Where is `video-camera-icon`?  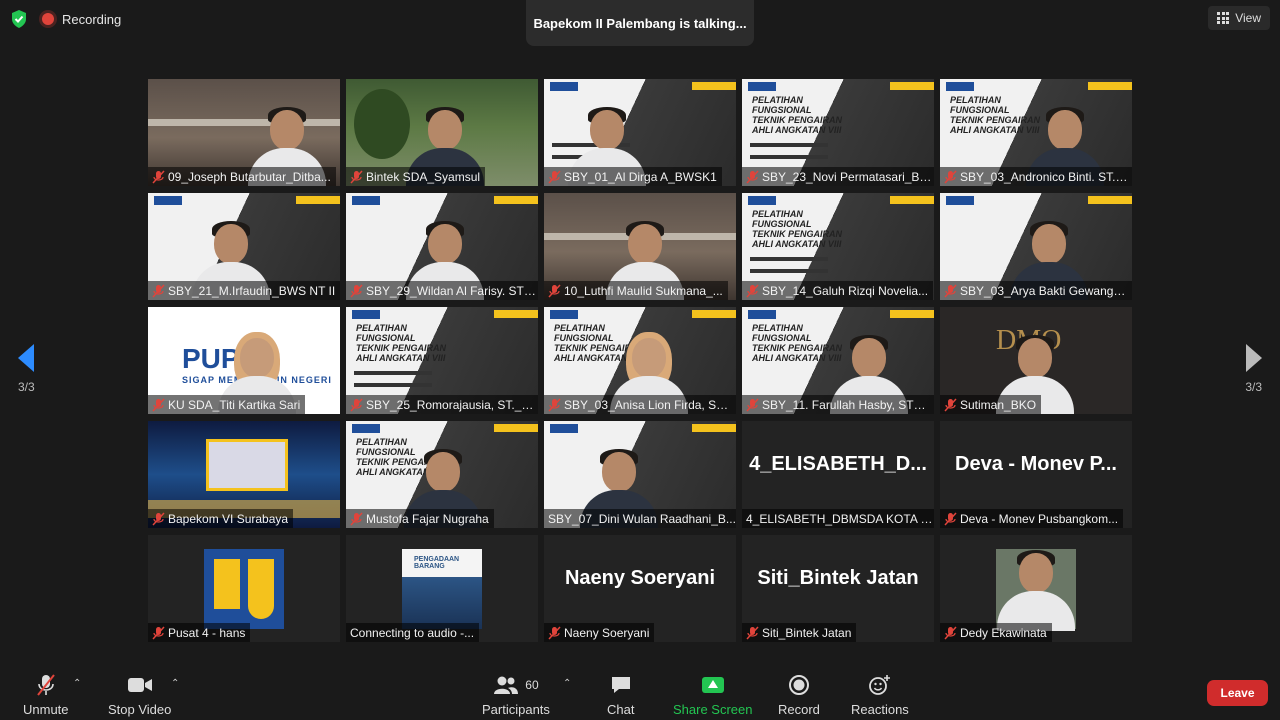 video-camera-icon is located at coordinates (140, 685).